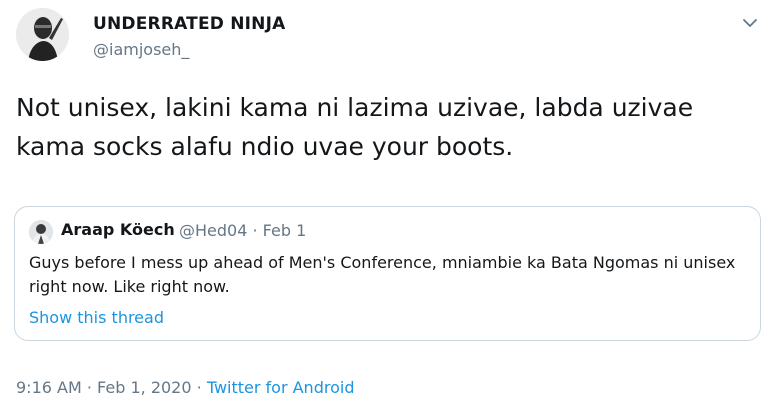 The height and width of the screenshot is (409, 774). I want to click on chevron-down-icon, so click(750, 23).